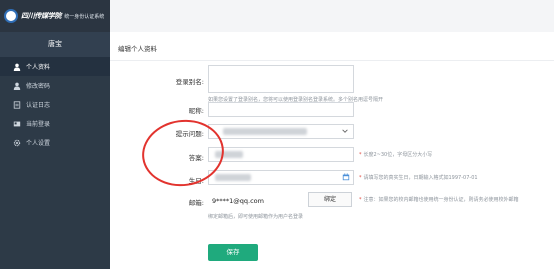 The width and height of the screenshot is (554, 269). Describe the element at coordinates (38, 143) in the screenshot. I see `sidebar-item-label: 个人设置` at that location.